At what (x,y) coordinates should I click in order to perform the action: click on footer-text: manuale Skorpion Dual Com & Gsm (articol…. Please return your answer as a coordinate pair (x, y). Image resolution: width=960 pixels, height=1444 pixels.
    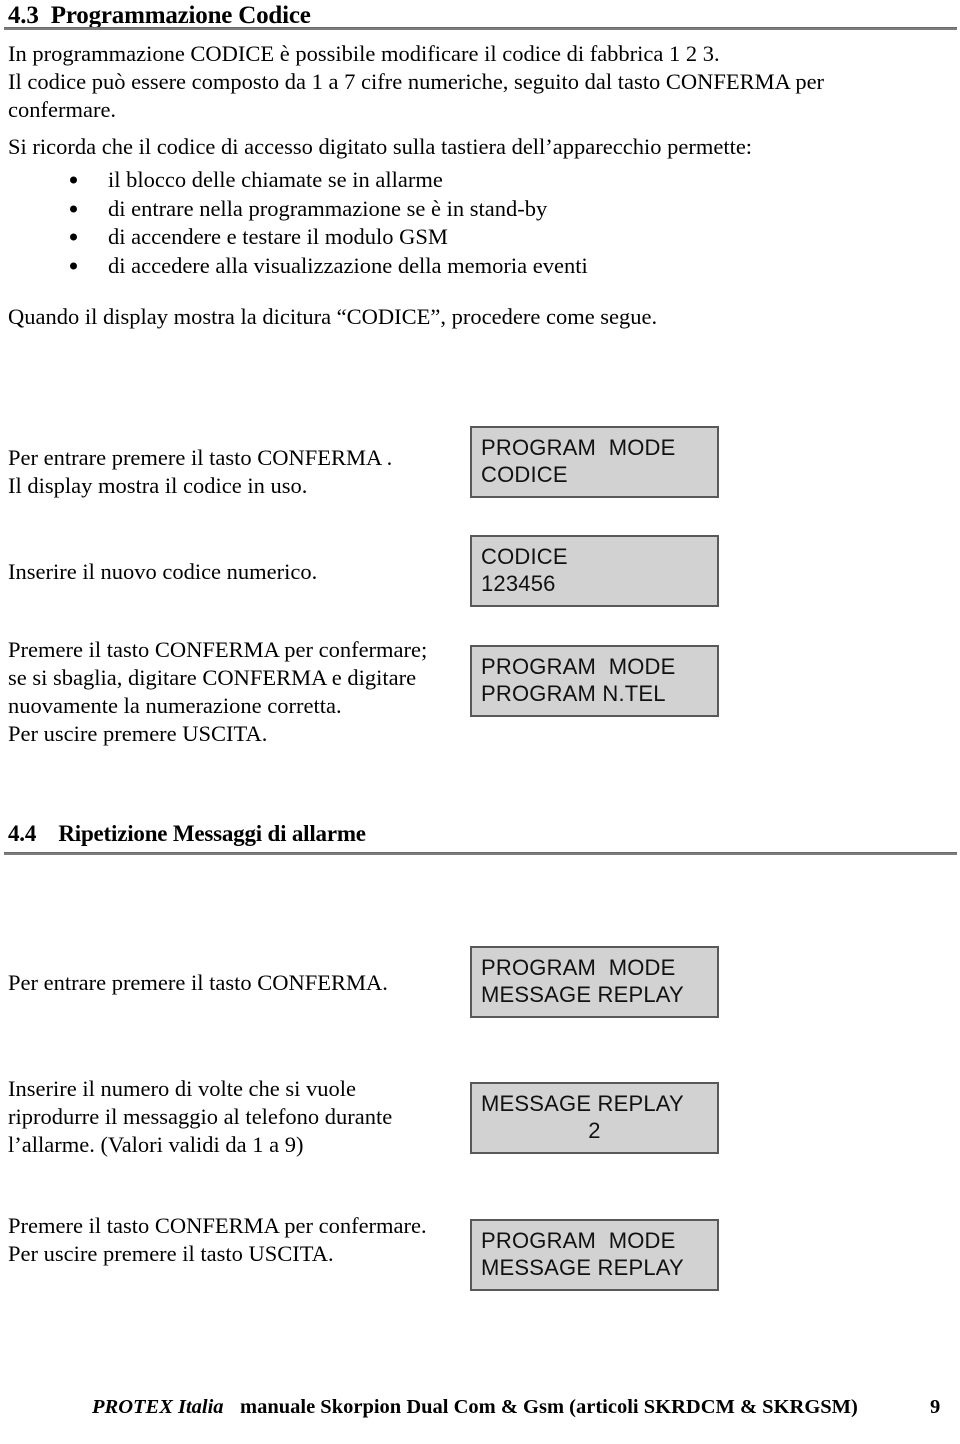
    Looking at the image, I should click on (549, 1407).